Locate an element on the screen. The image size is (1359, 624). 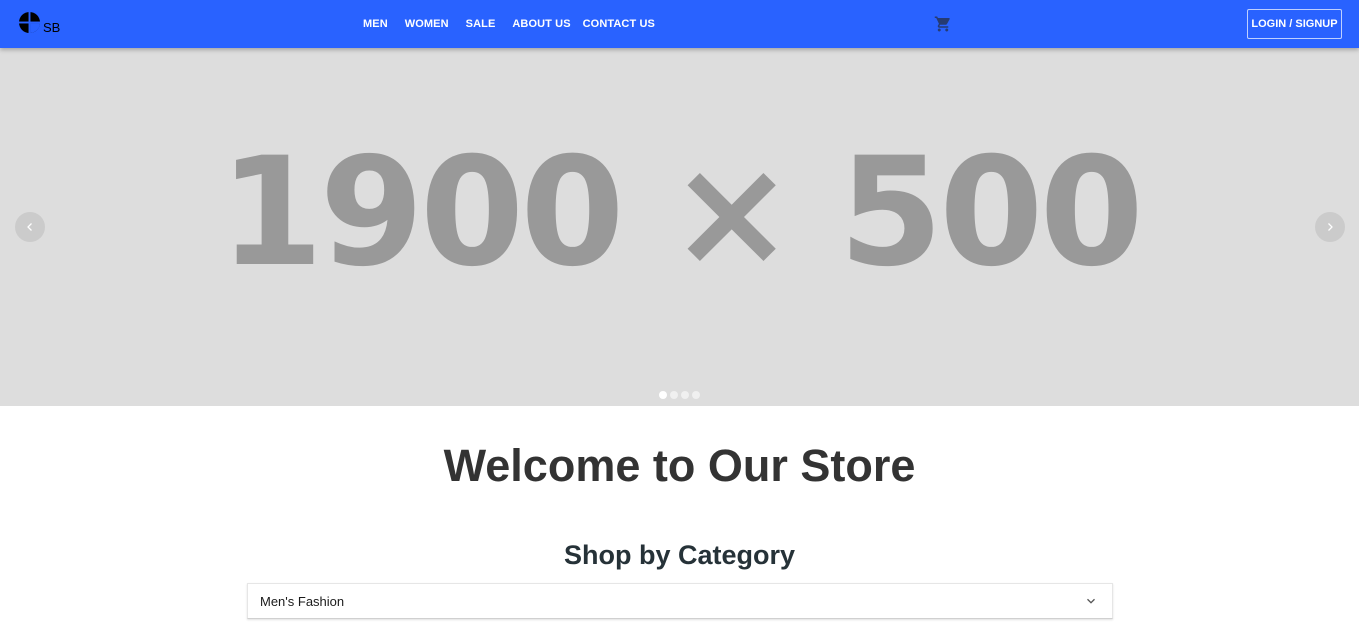
carousel-indicators is located at coordinates (679, 395).